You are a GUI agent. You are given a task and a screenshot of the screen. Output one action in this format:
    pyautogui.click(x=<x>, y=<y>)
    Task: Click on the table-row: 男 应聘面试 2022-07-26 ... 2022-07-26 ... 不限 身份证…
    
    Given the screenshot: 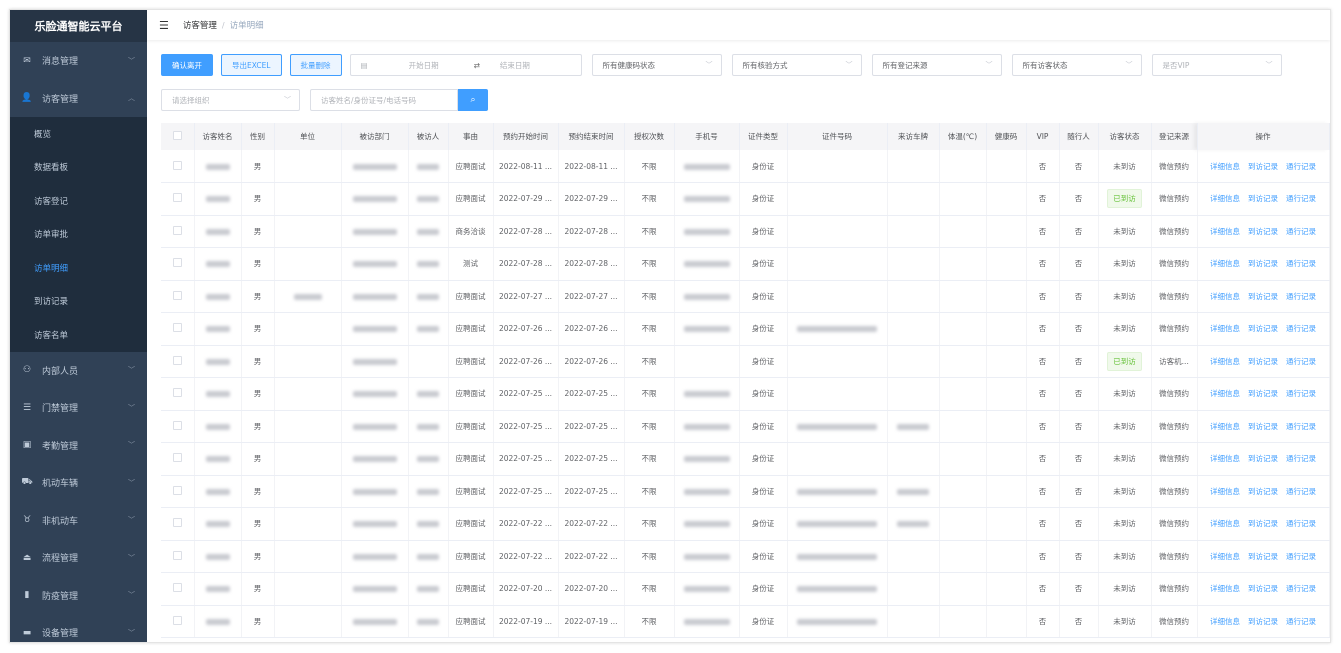 What is the action you would take?
    pyautogui.click(x=745, y=361)
    